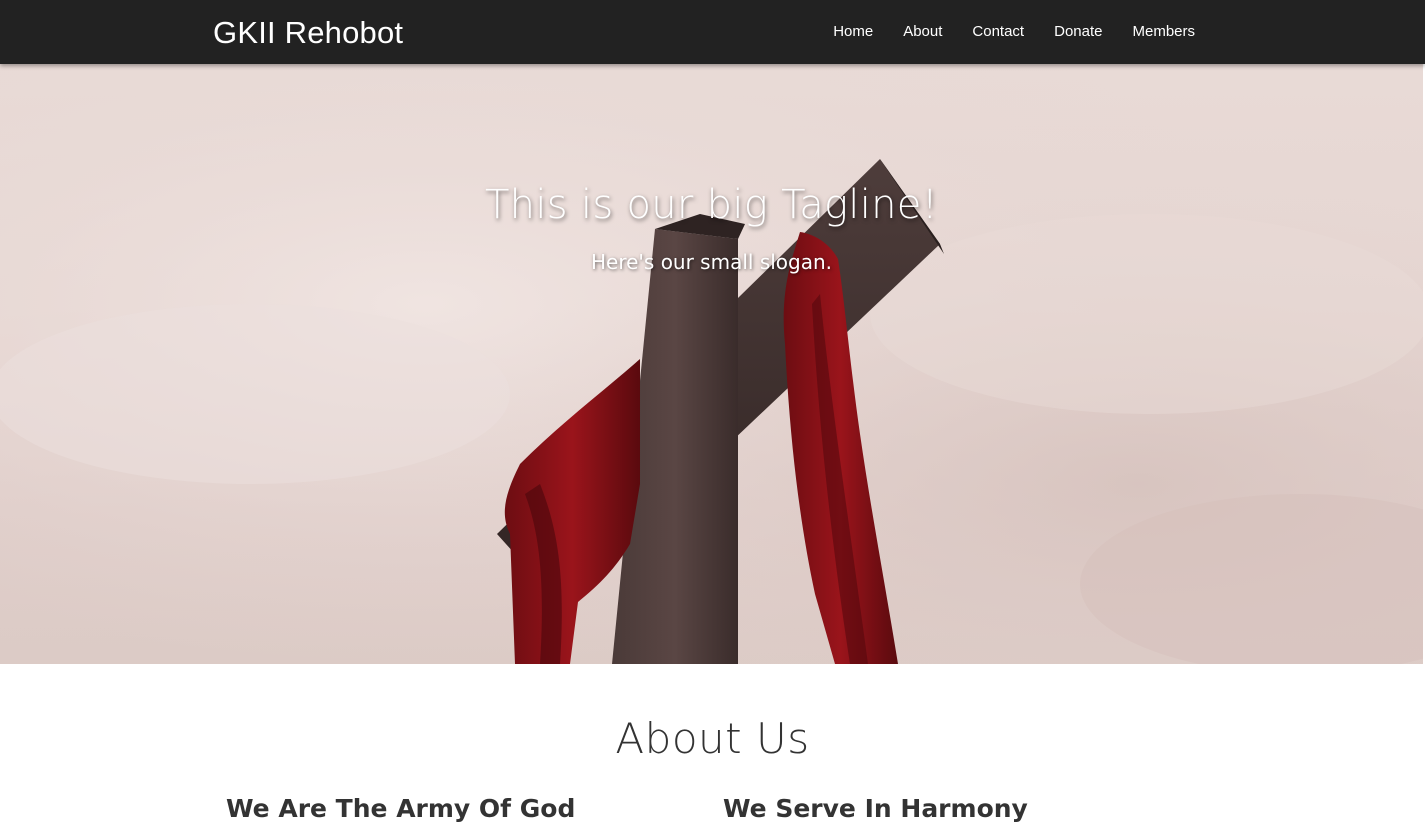  What do you see at coordinates (853, 32) in the screenshot?
I see `nav-link-home: Home` at bounding box center [853, 32].